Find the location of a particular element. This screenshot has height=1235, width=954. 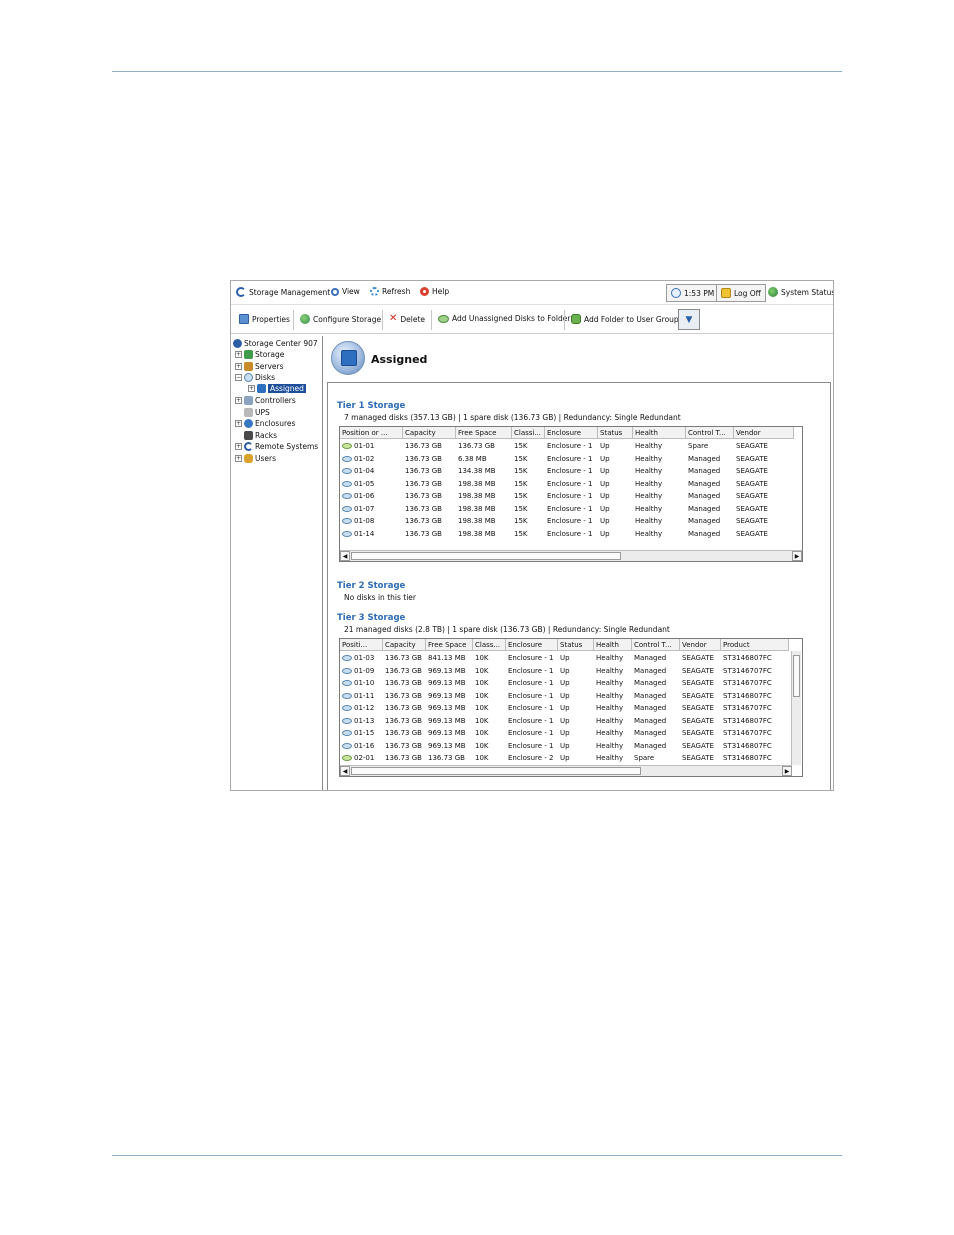

table-cell: ST3146807FC is located at coordinates (747, 658).